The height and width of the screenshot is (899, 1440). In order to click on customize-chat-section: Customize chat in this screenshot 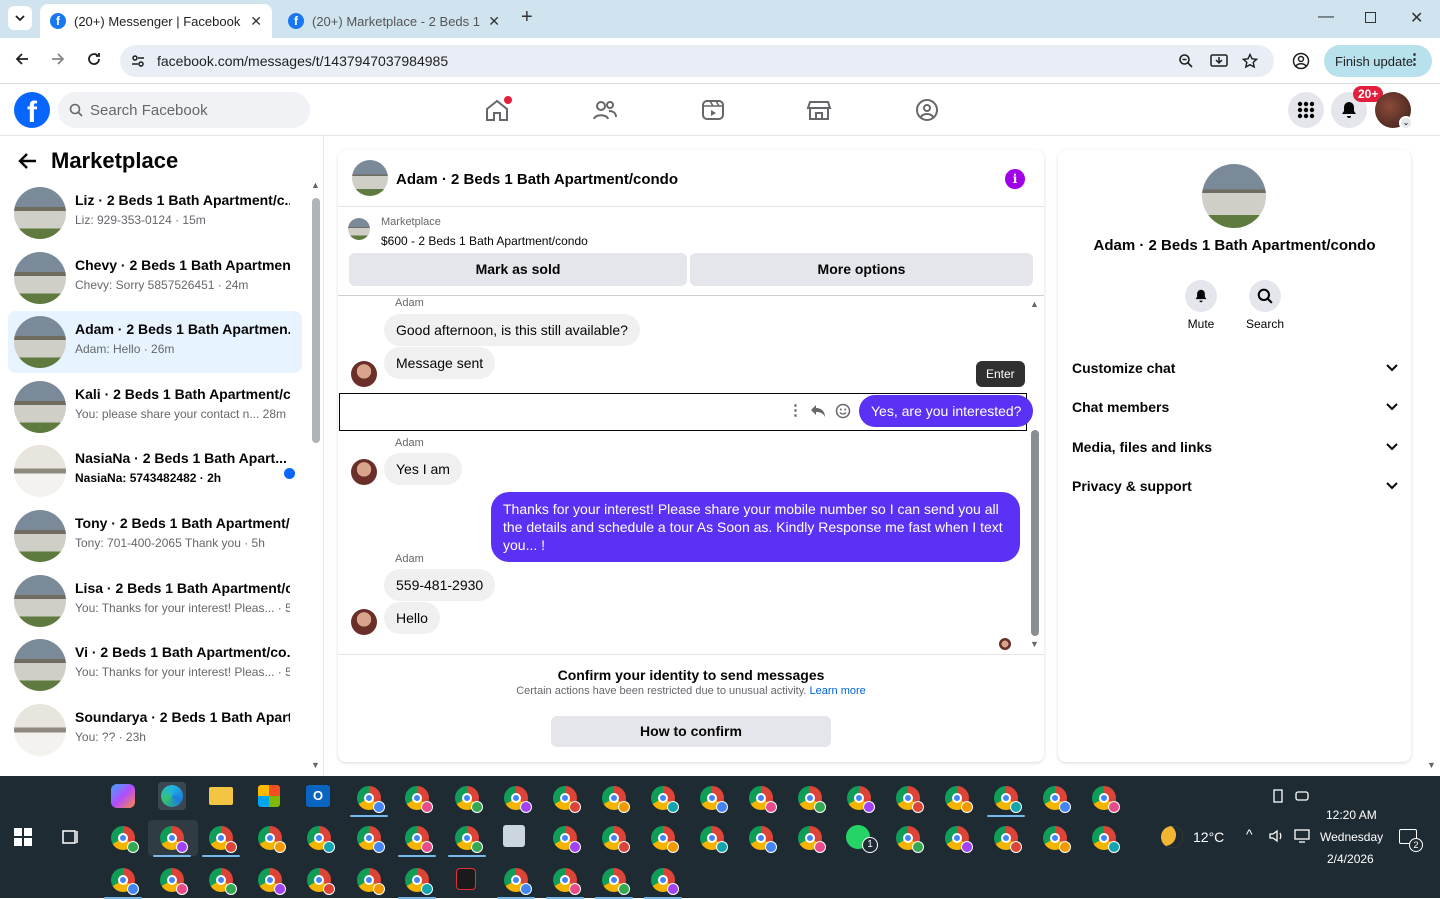, I will do `click(1235, 368)`.